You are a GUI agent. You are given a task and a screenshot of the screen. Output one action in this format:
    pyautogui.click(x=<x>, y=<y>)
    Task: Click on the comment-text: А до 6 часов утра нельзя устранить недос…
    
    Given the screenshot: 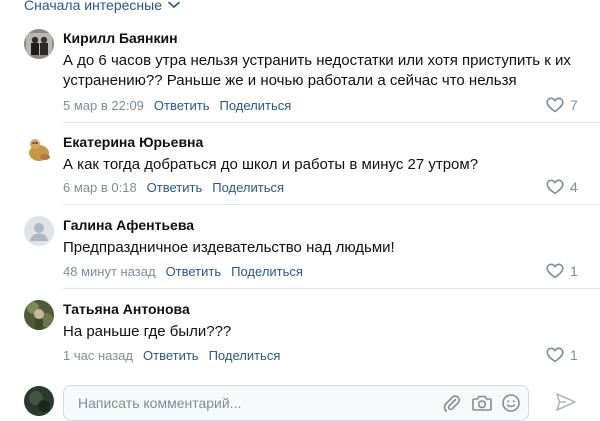 What is the action you would take?
    pyautogui.click(x=317, y=70)
    